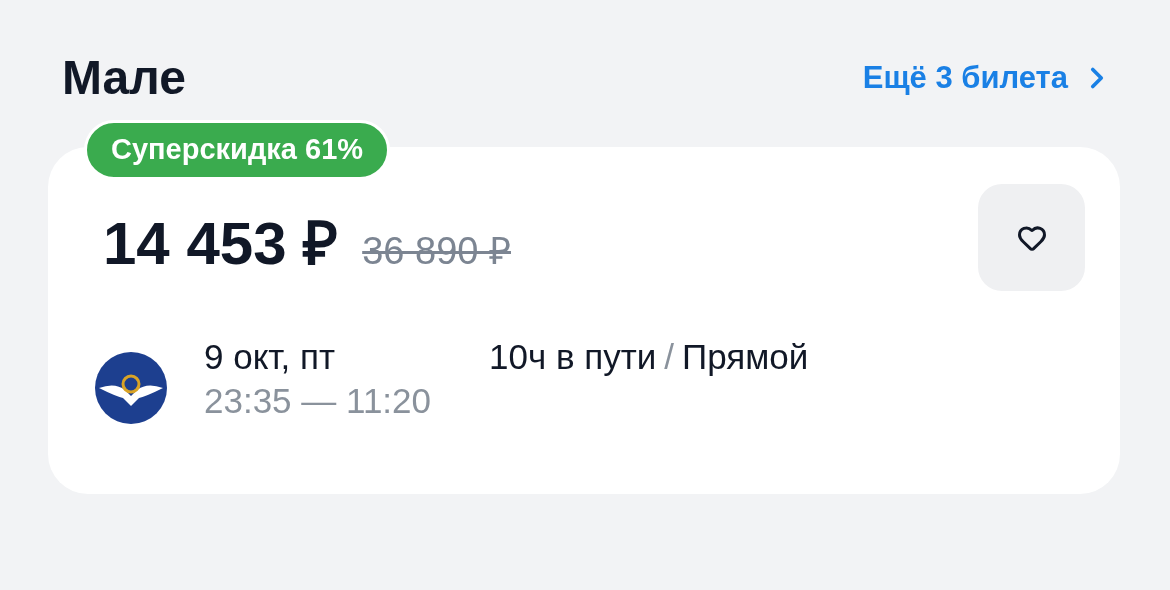 The image size is (1170, 590). Describe the element at coordinates (221, 244) in the screenshot. I see `price: 14 453 ₽` at that location.